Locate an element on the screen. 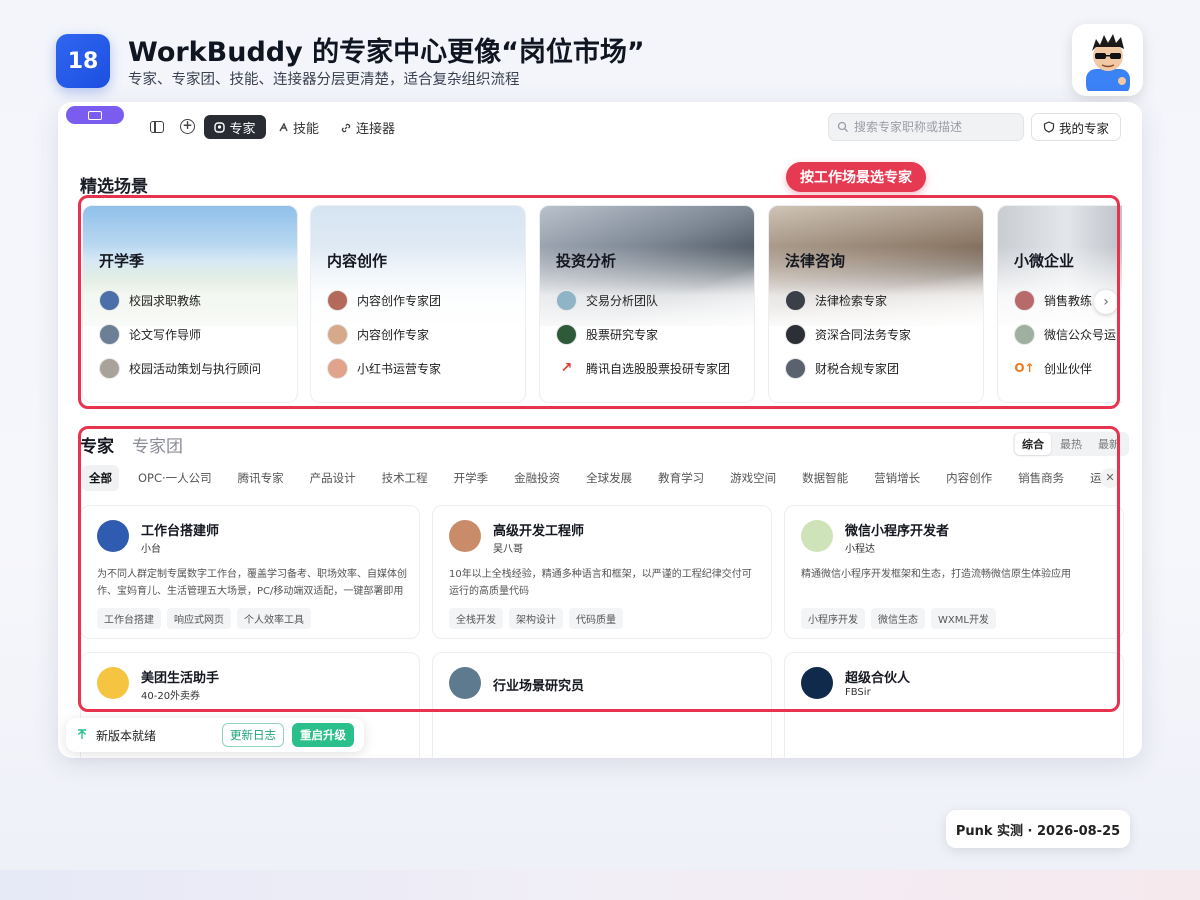 This screenshot has width=1200, height=900. update-text: 新版本就绪 is located at coordinates (126, 735).